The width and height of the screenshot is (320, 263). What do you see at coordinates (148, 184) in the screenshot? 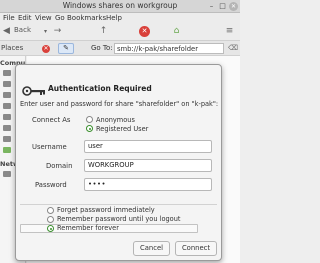
I see `password-field: ••••` at bounding box center [148, 184].